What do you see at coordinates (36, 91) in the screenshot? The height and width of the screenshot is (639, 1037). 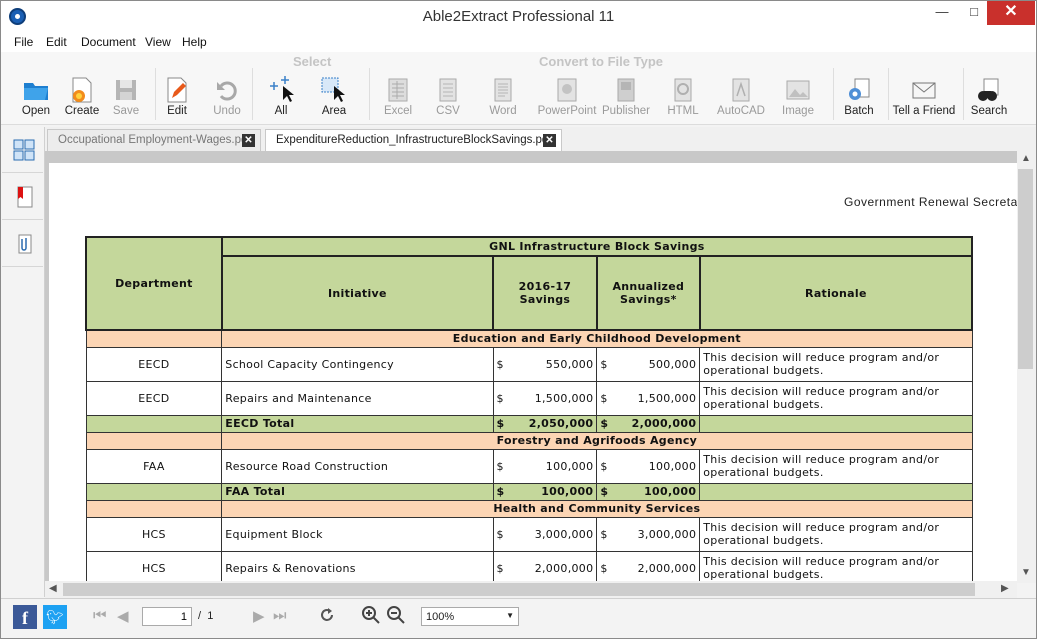 I see `folder-icon` at bounding box center [36, 91].